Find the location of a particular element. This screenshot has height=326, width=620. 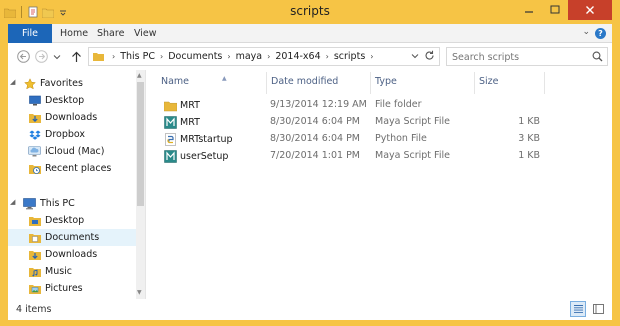

nav-item-this-pc-downloads: Downloads is located at coordinates (62, 254).